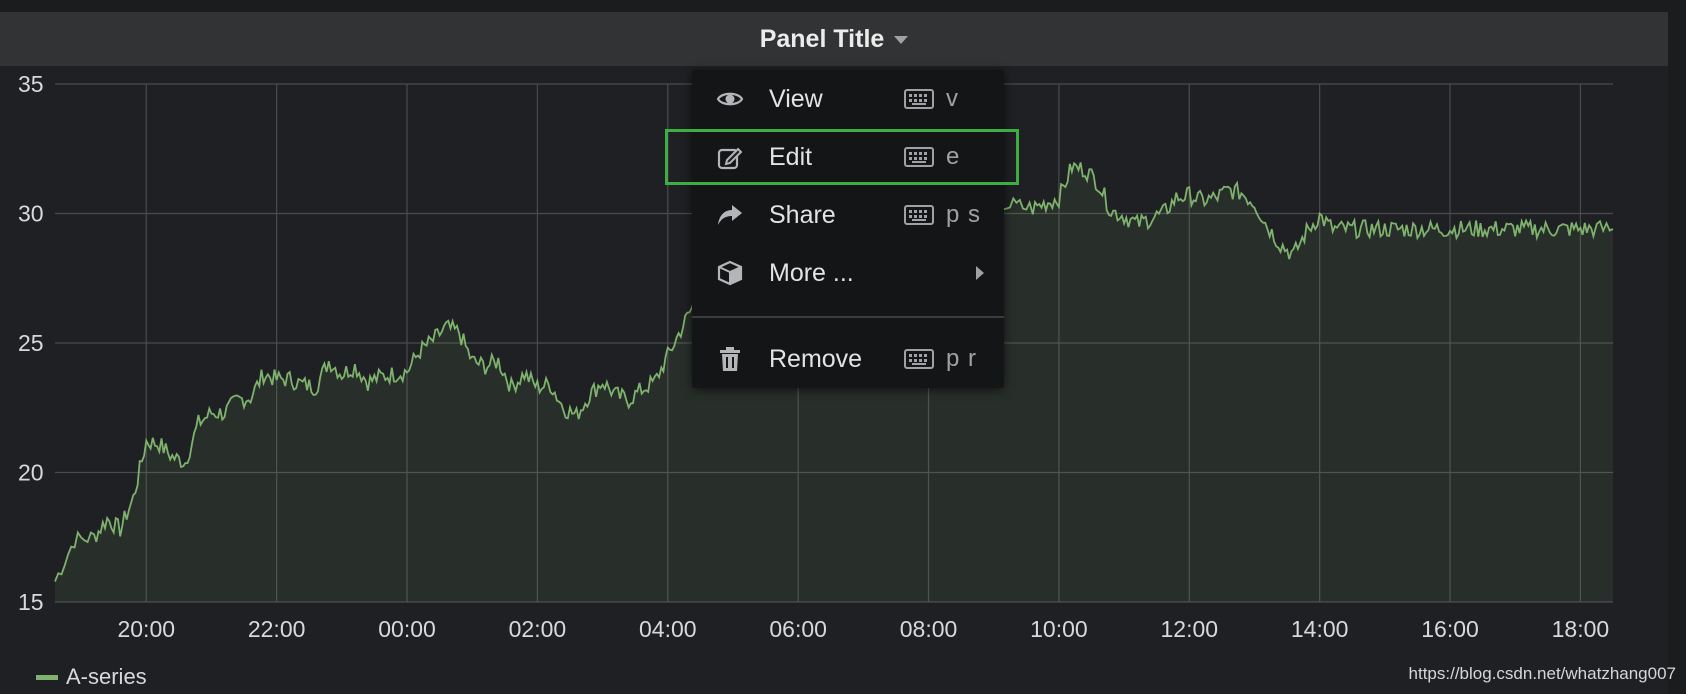 The width and height of the screenshot is (1686, 694). Describe the element at coordinates (980, 273) in the screenshot. I see `chevron-right-icon` at that location.